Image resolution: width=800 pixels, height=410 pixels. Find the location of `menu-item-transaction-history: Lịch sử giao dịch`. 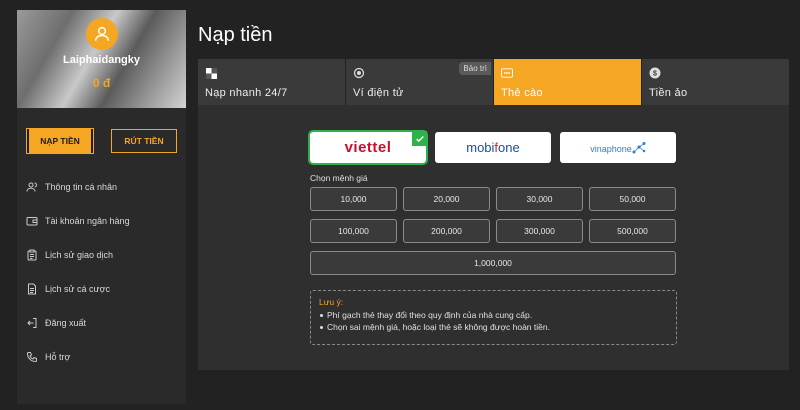

menu-item-transaction-history: Lịch sử giao dịch is located at coordinates (102, 255).